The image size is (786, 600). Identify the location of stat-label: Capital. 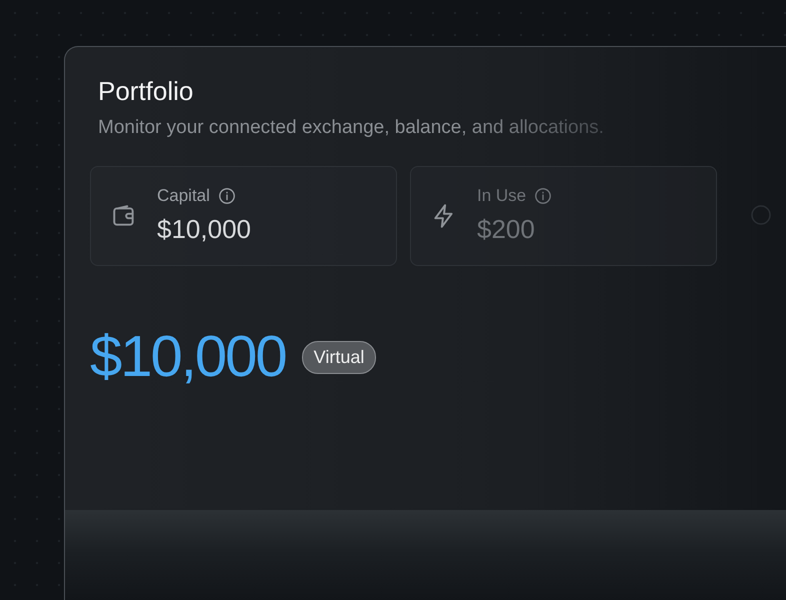
(183, 195).